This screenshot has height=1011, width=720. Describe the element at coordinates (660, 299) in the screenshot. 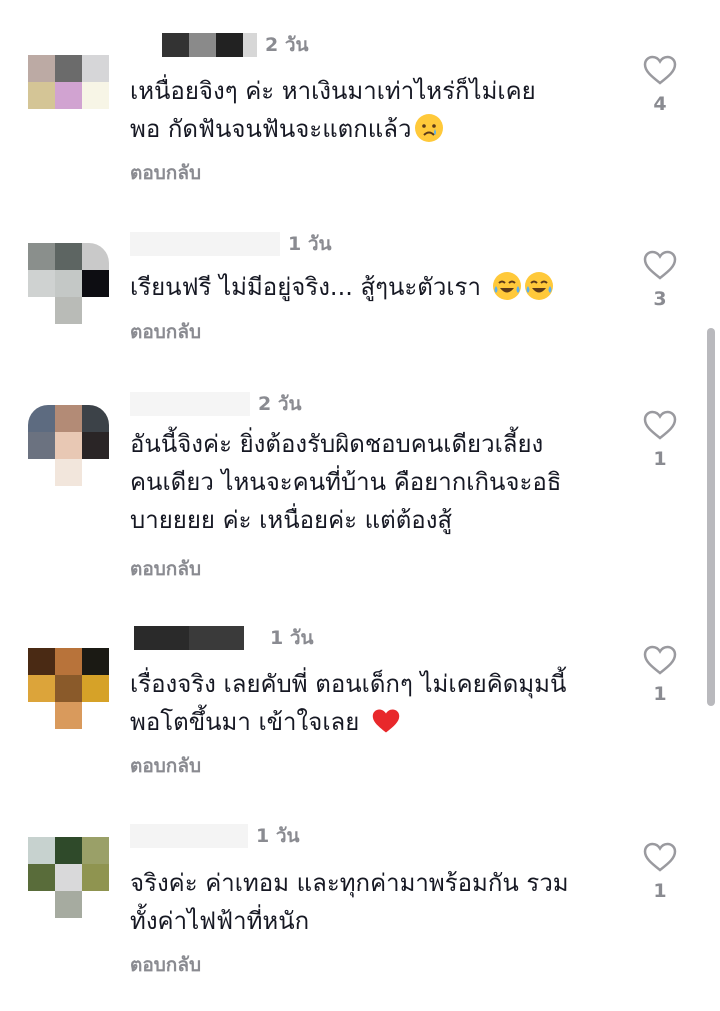

I see `like-count: 3` at that location.